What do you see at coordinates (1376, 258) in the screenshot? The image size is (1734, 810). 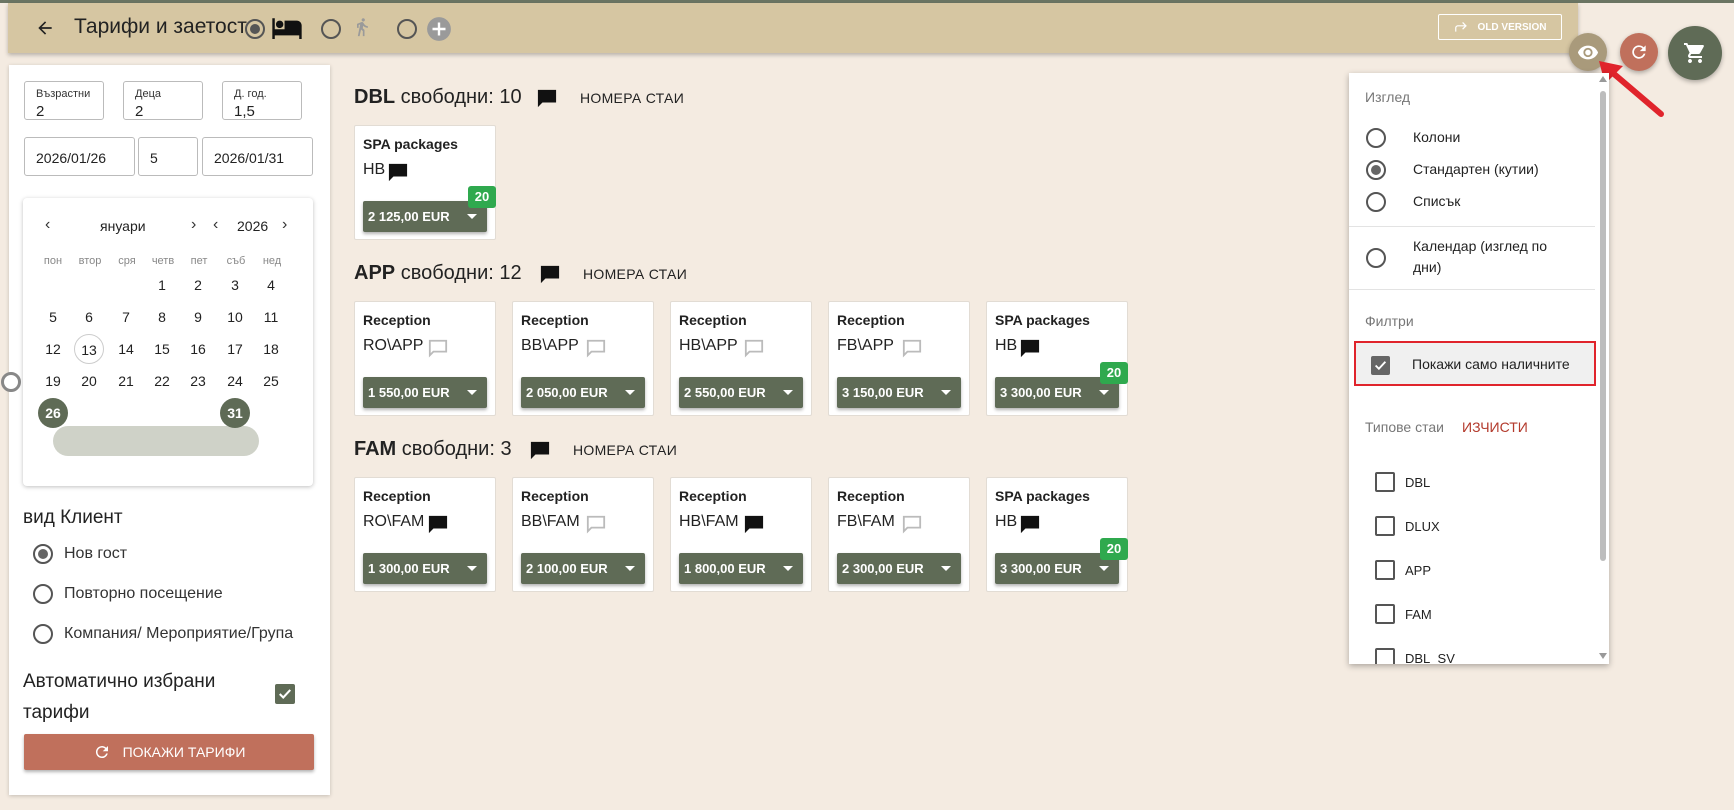 I see `view-radio-calendar` at bounding box center [1376, 258].